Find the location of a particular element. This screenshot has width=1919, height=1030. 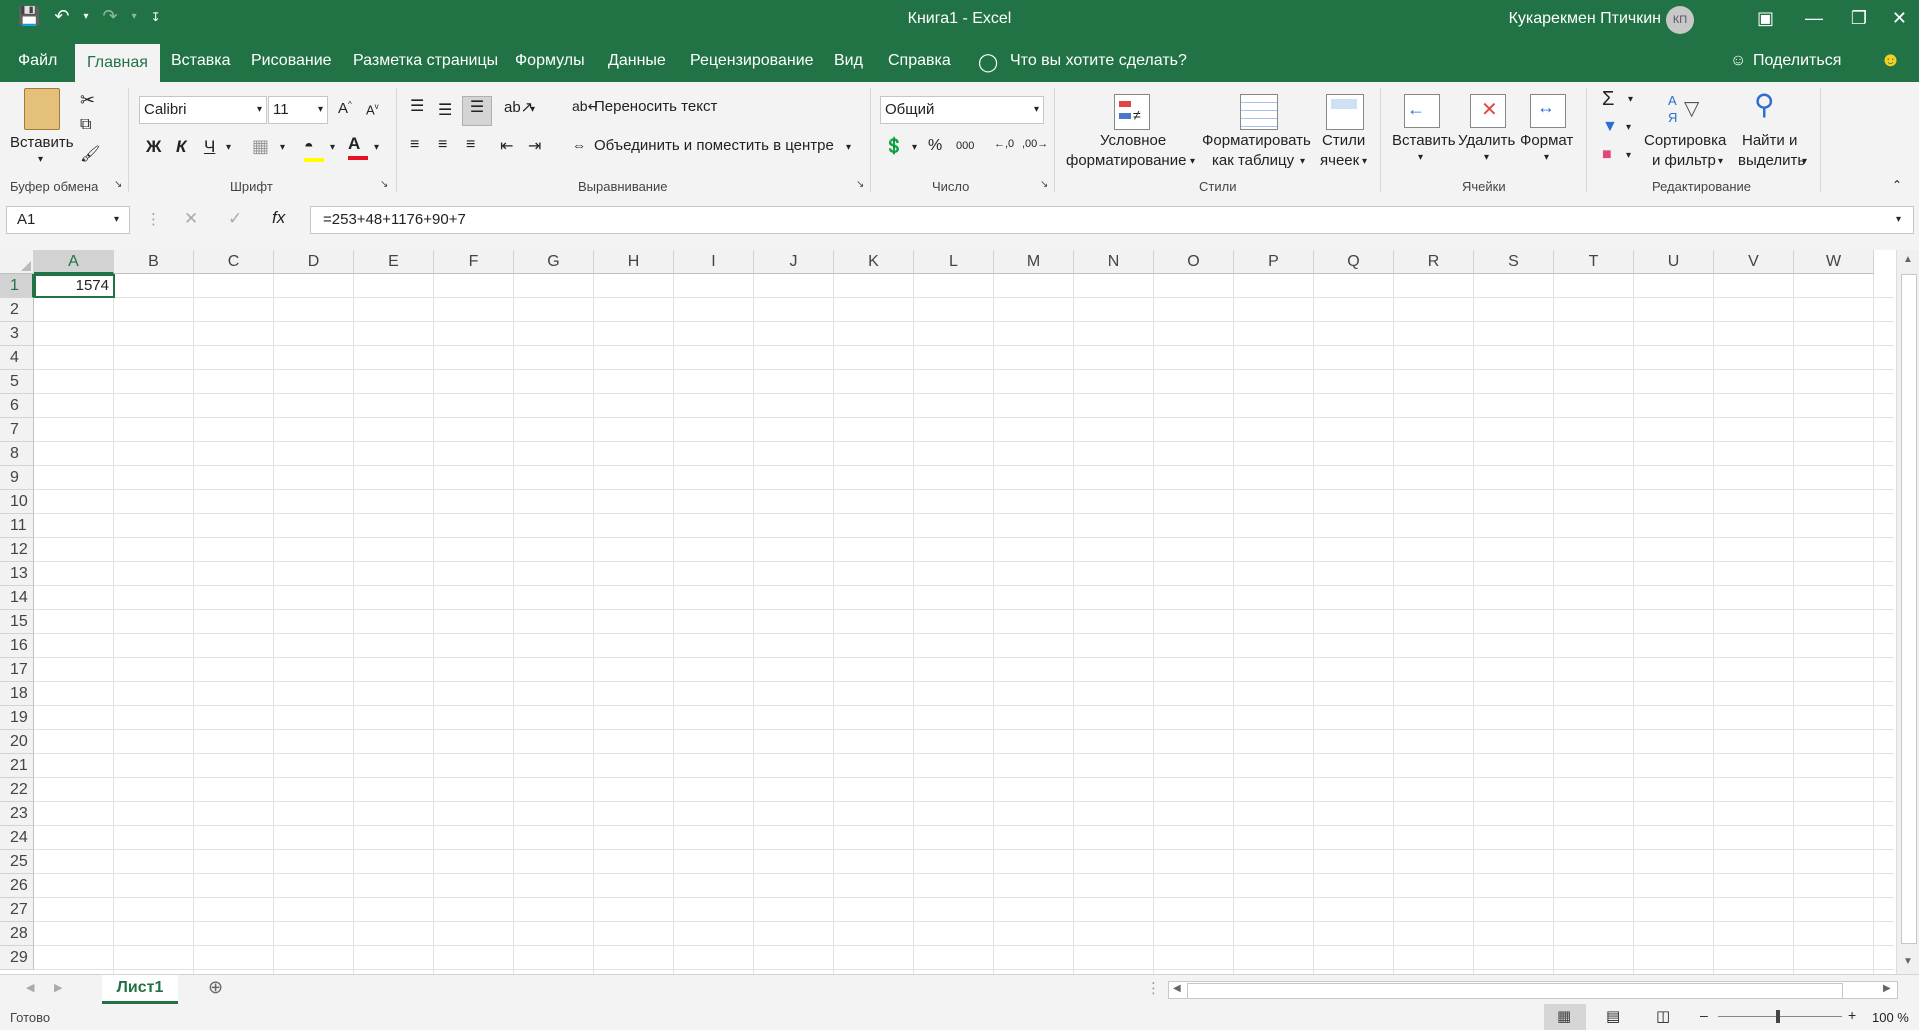

italic-button: К is located at coordinates (181, 147).